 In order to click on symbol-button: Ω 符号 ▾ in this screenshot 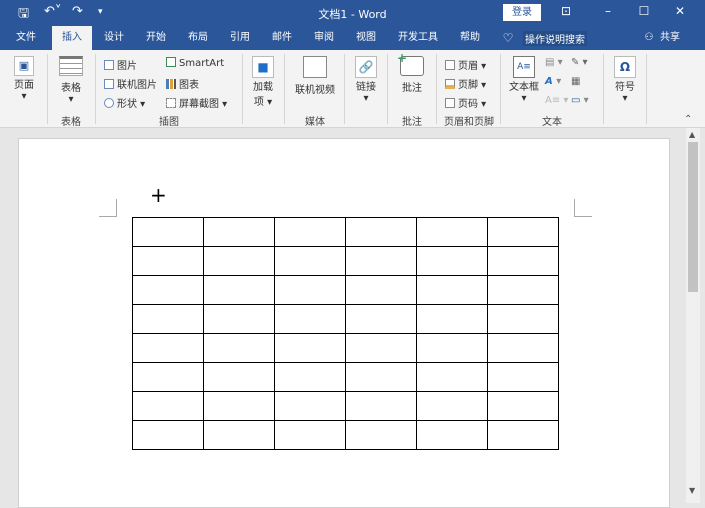, I will do `click(625, 80)`.